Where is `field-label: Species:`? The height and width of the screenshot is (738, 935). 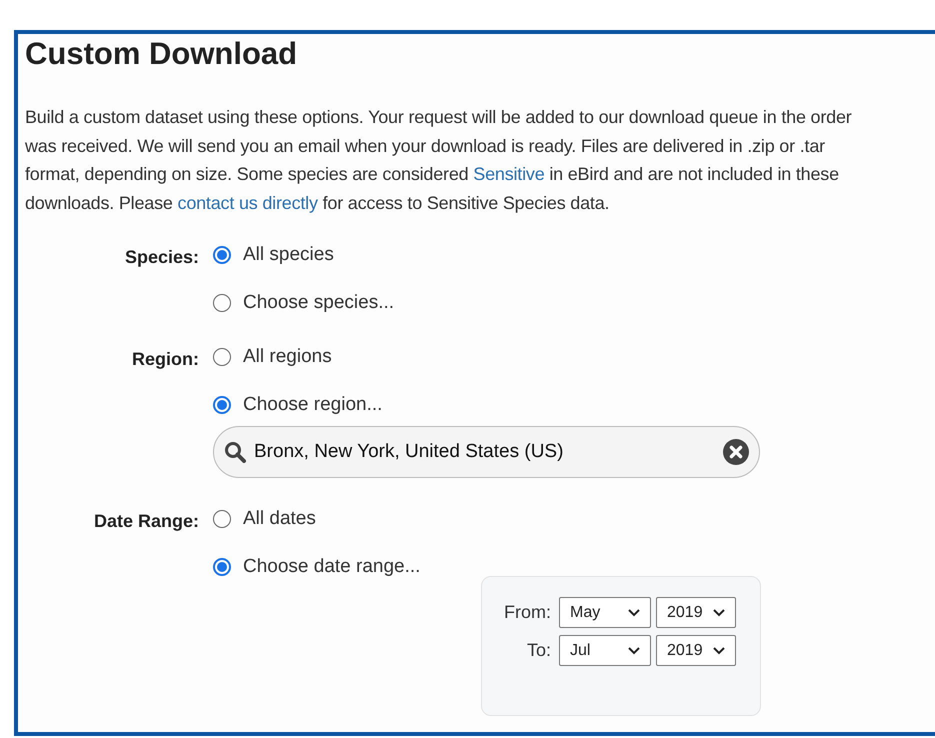 field-label: Species: is located at coordinates (162, 257).